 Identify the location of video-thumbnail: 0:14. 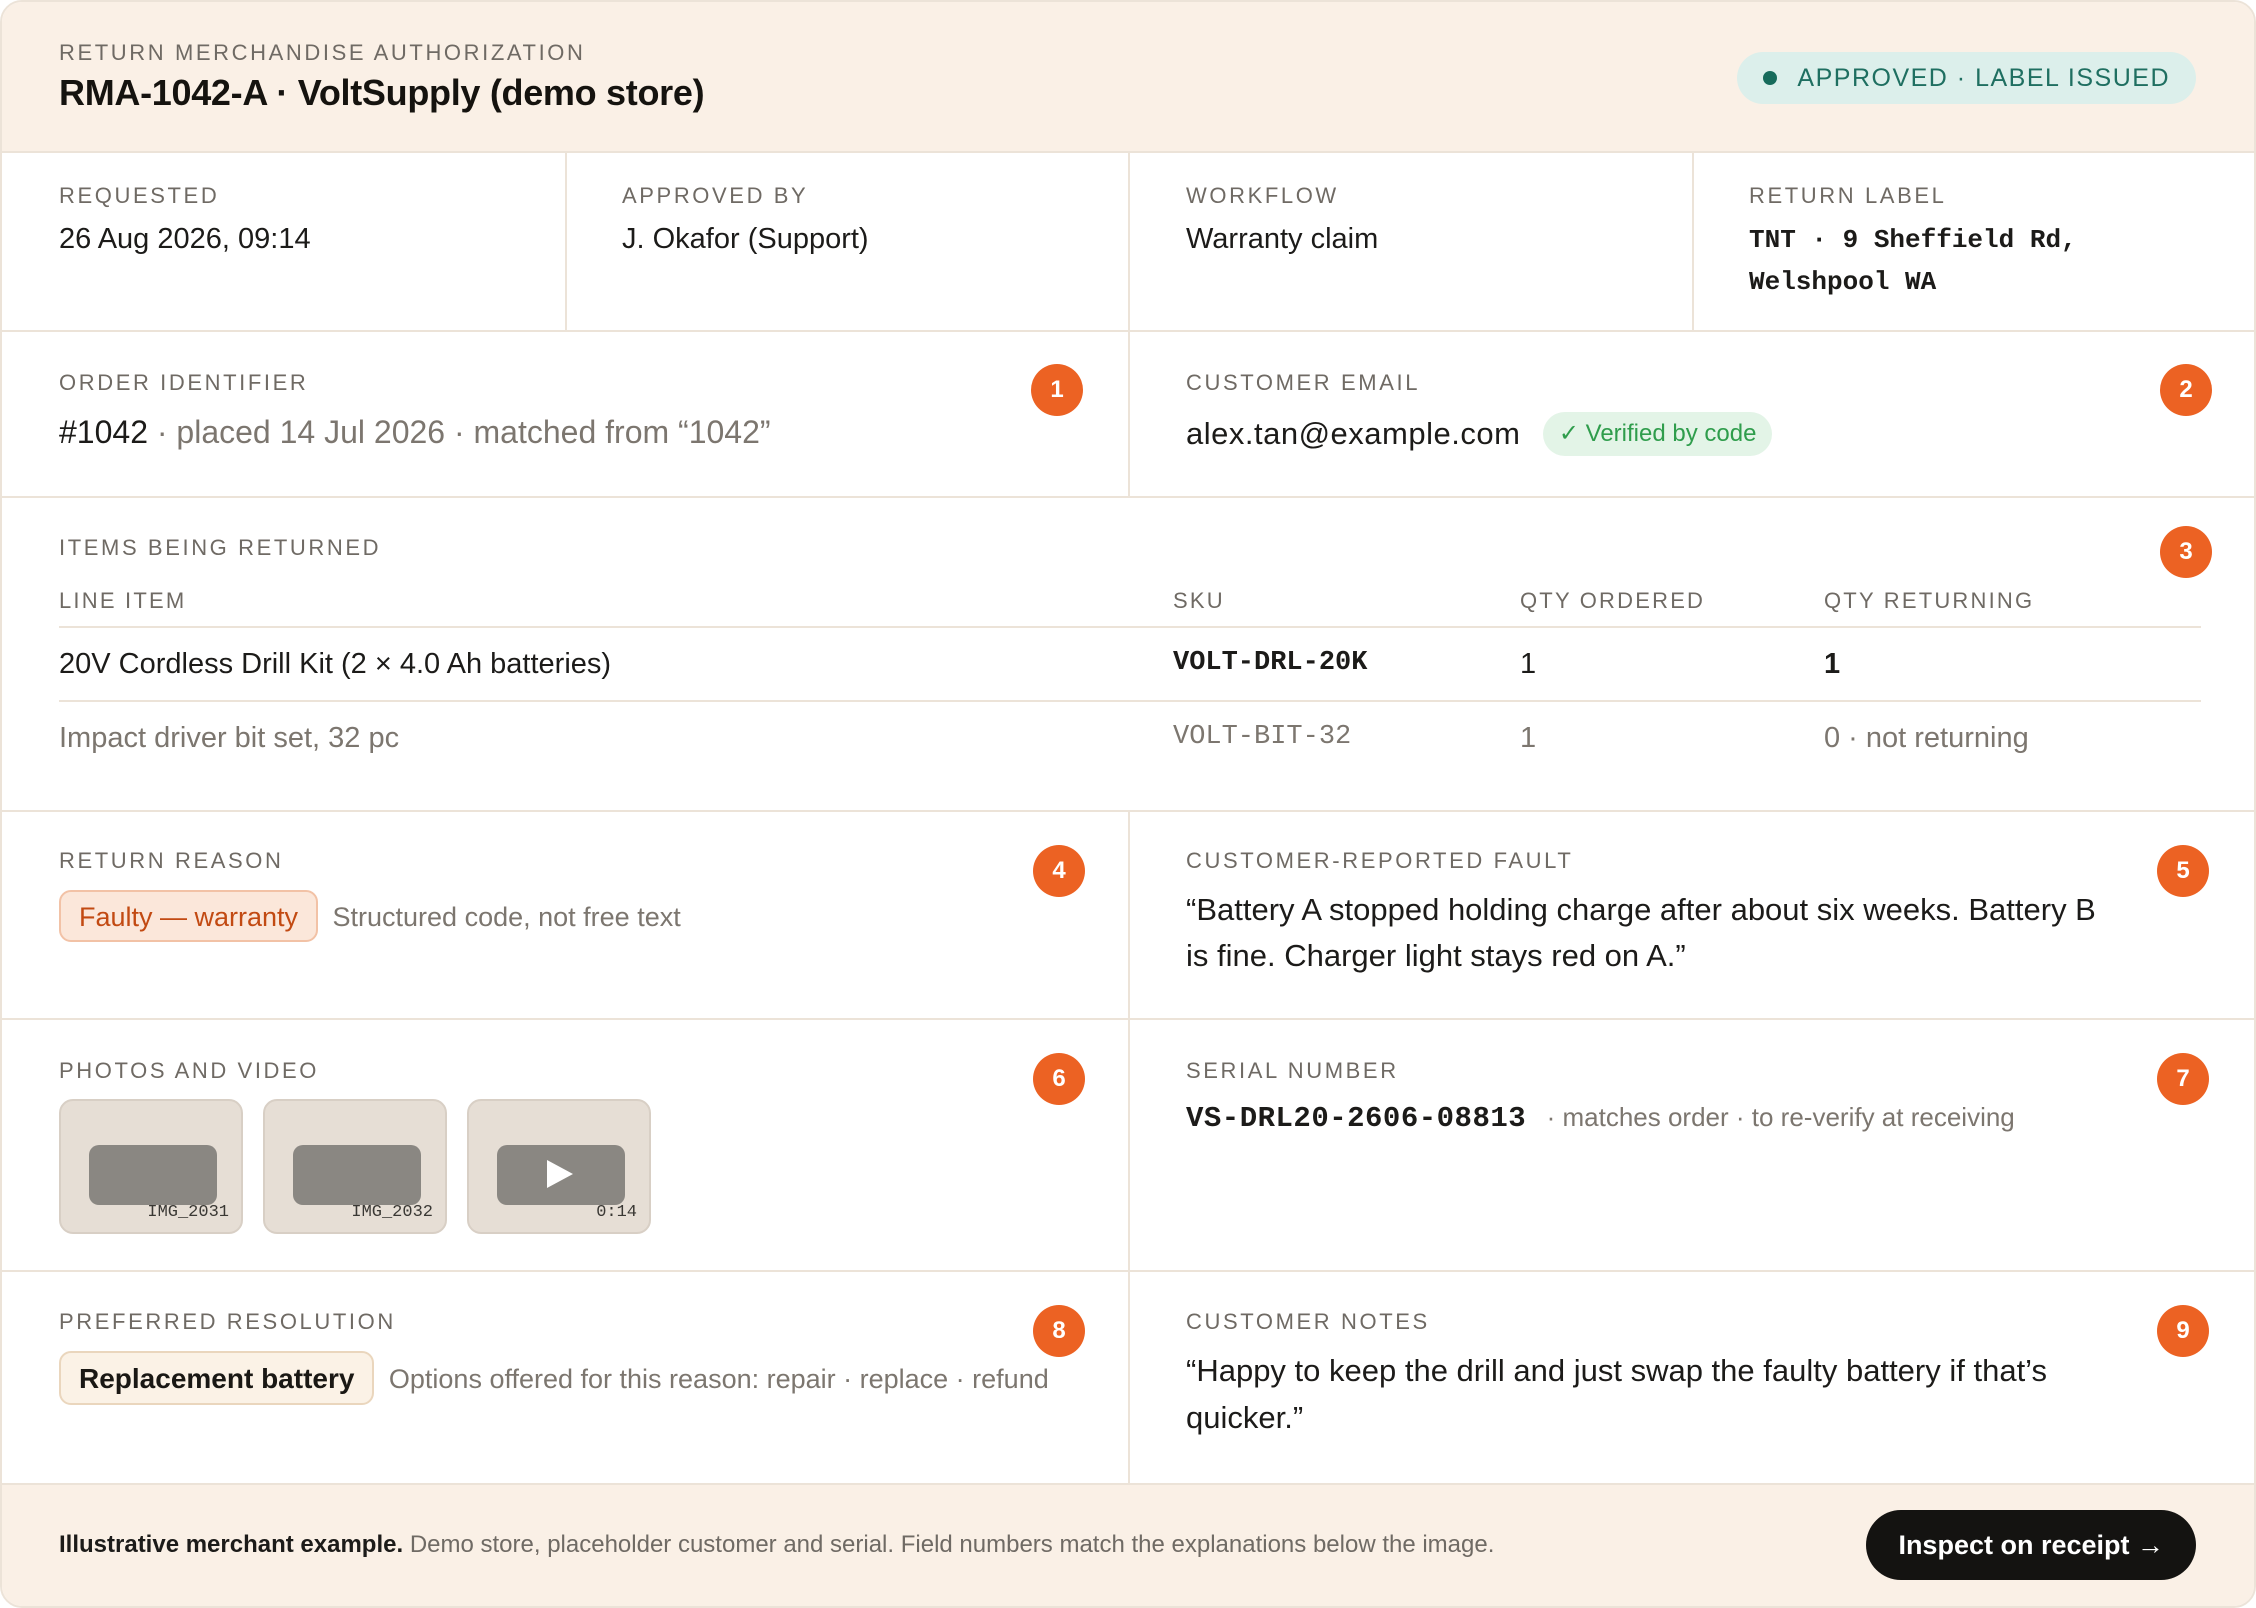
(559, 1166).